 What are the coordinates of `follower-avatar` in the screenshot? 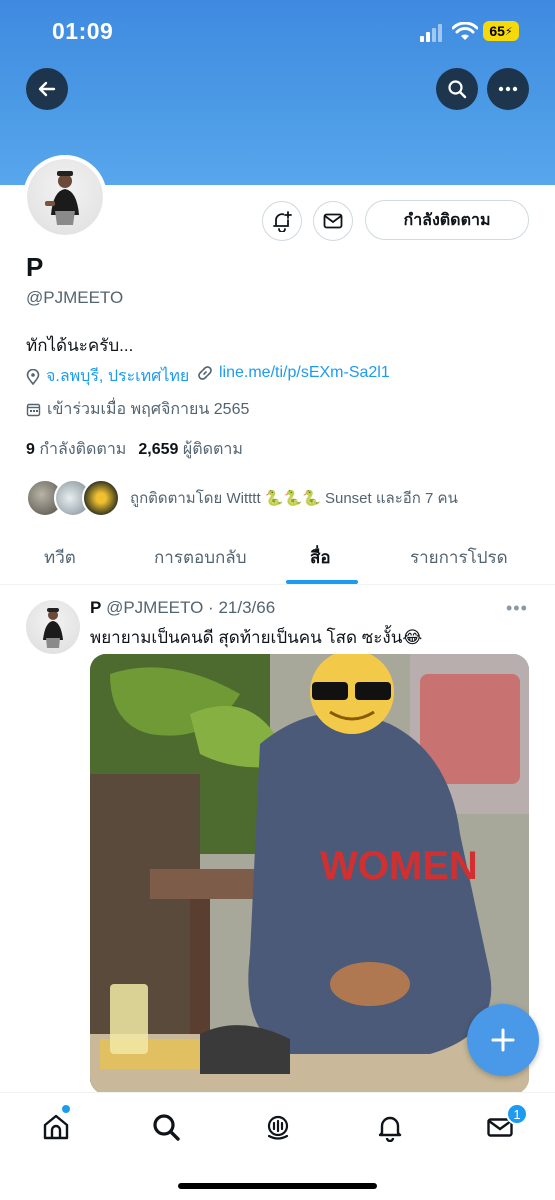 It's located at (101, 498).